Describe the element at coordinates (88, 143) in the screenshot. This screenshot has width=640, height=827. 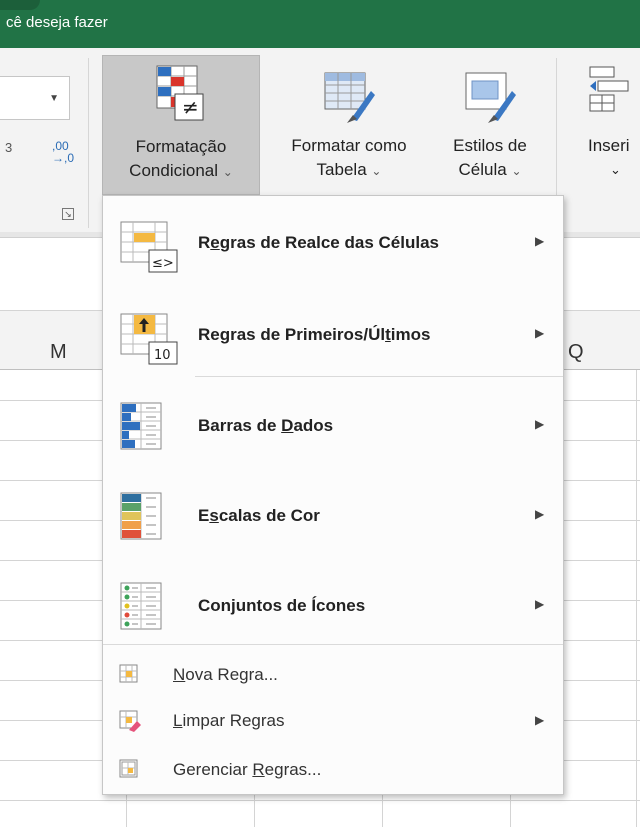
I see `group-divider` at that location.